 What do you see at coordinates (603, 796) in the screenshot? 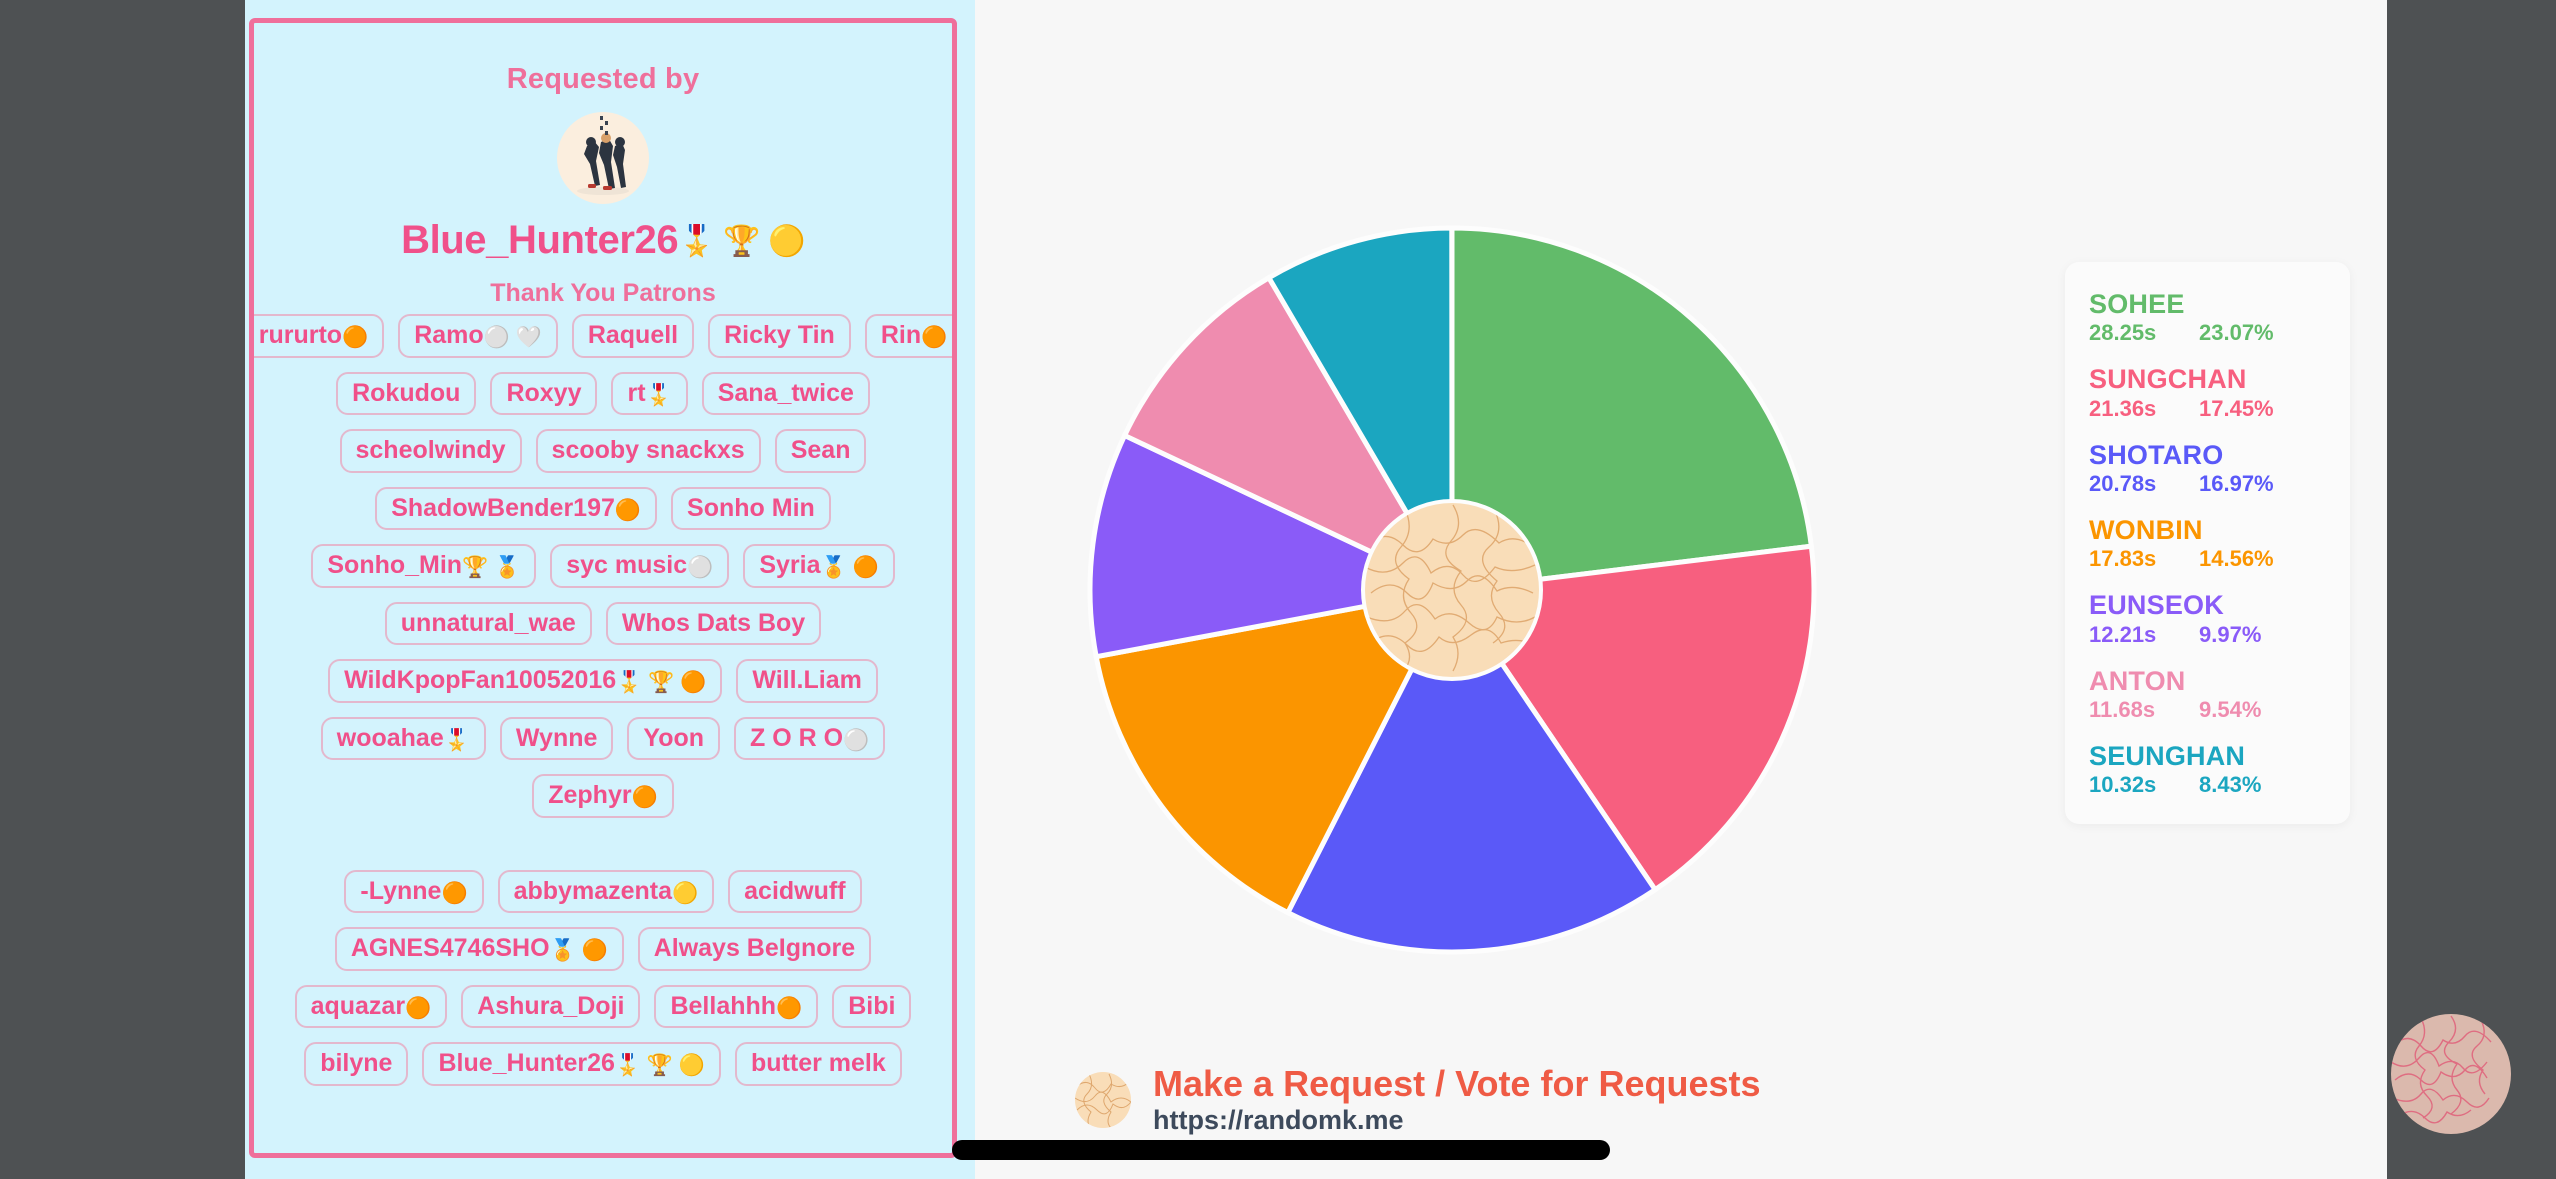
I see `patron-tag: Zephyr🟠` at bounding box center [603, 796].